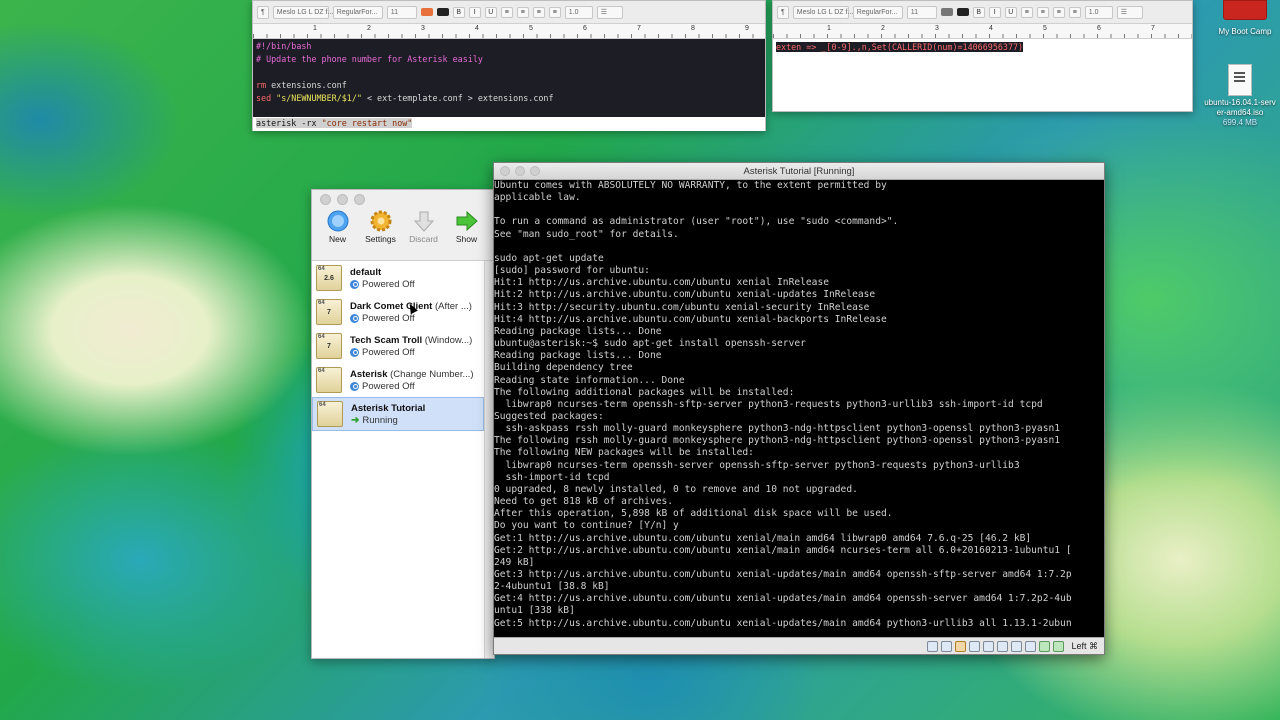 Image resolution: width=1280 pixels, height=720 pixels. I want to click on code-line: rm extensions.conf, so click(301, 84).